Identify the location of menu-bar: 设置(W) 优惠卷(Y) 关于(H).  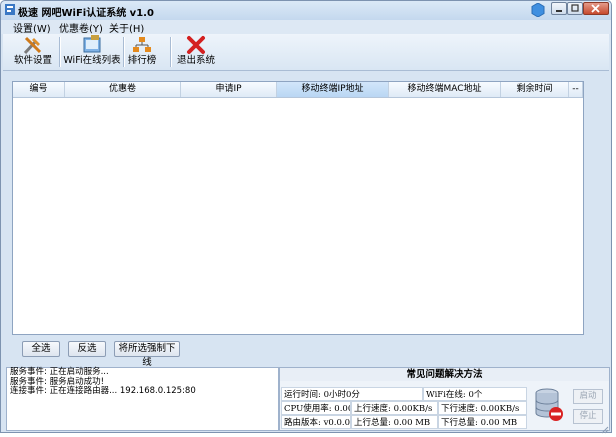
(306, 27).